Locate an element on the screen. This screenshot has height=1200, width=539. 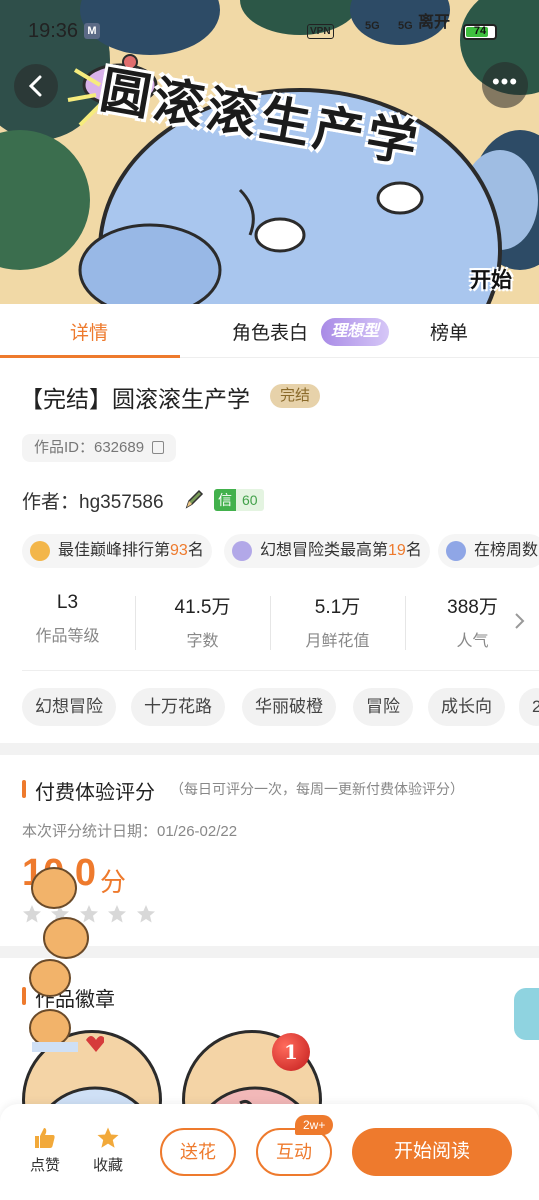
stat-value: L3 is located at coordinates (67, 602).